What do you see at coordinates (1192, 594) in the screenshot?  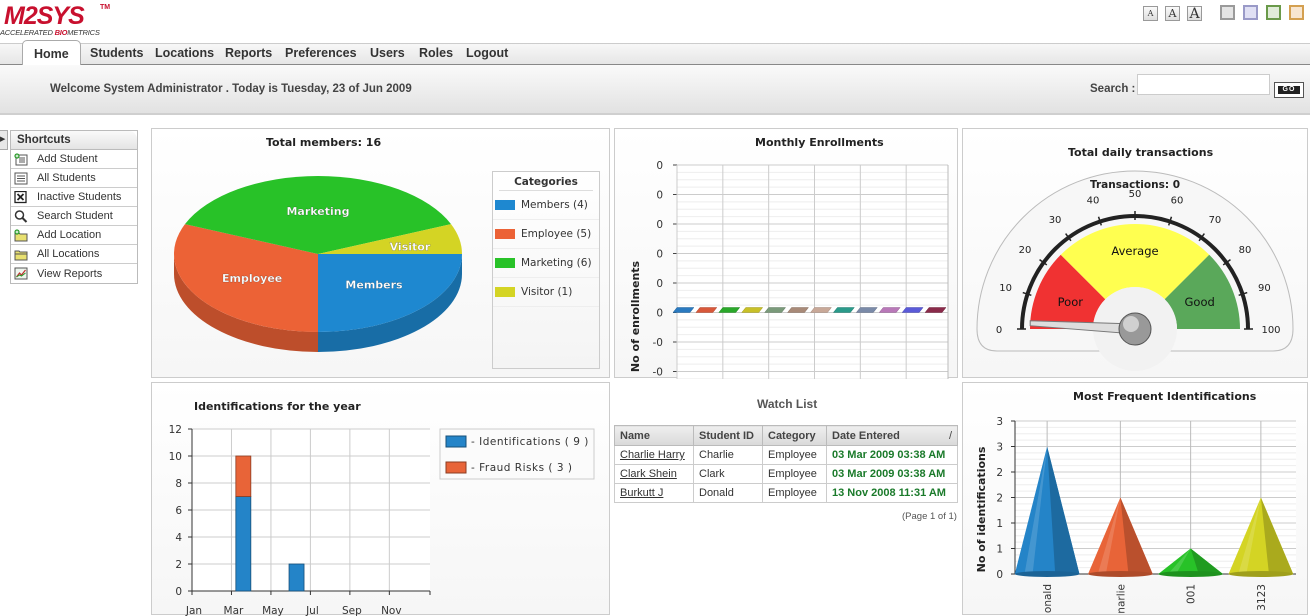 I see `x-tick-label: 001` at bounding box center [1192, 594].